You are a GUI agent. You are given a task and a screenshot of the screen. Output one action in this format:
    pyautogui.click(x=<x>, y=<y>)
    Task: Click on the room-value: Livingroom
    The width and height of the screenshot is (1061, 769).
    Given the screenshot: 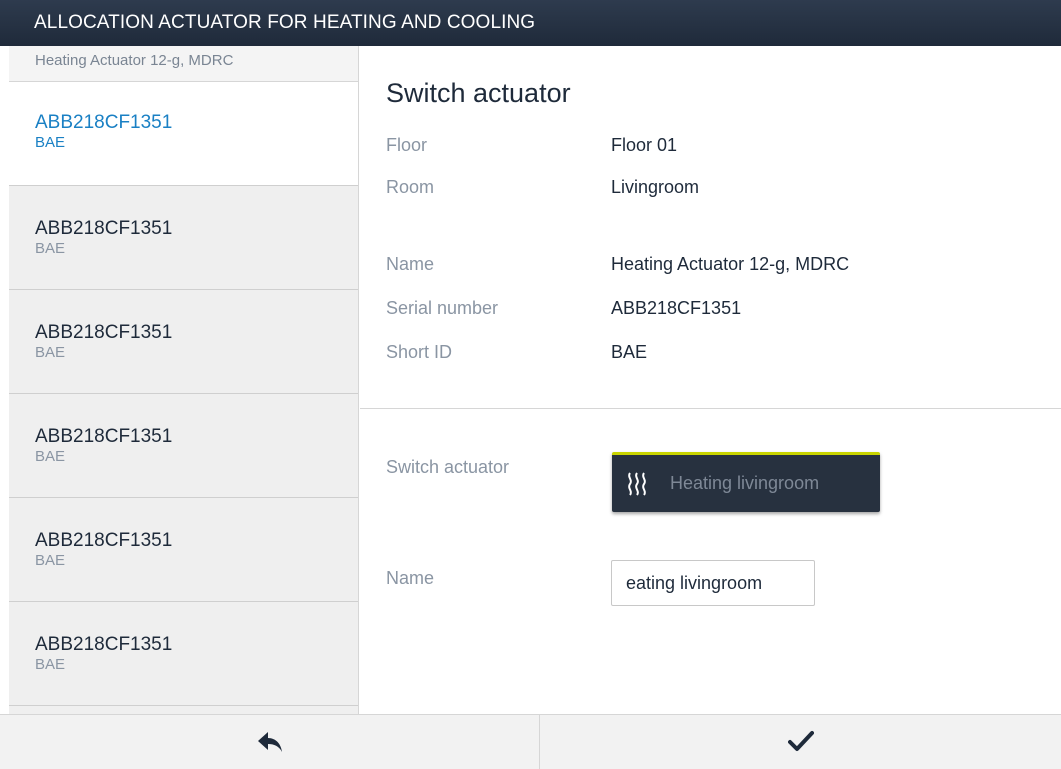 What is the action you would take?
    pyautogui.click(x=655, y=187)
    